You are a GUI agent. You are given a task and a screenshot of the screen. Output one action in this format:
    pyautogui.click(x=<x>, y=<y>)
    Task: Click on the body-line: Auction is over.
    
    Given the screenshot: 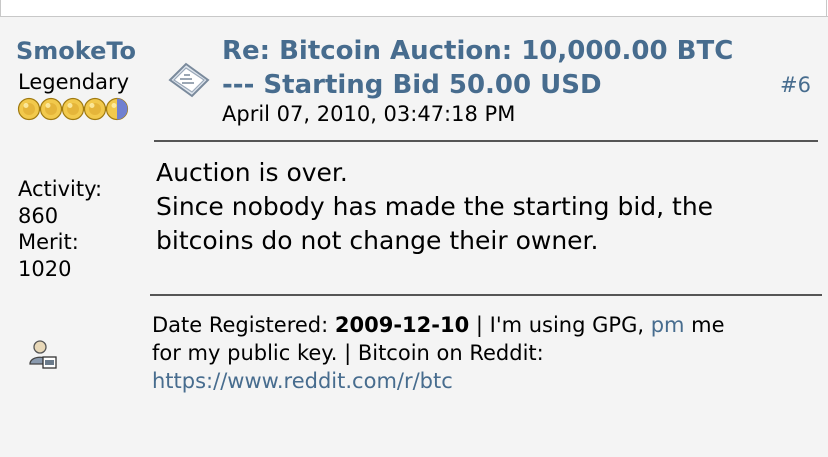 What is the action you would take?
    pyautogui.click(x=252, y=172)
    